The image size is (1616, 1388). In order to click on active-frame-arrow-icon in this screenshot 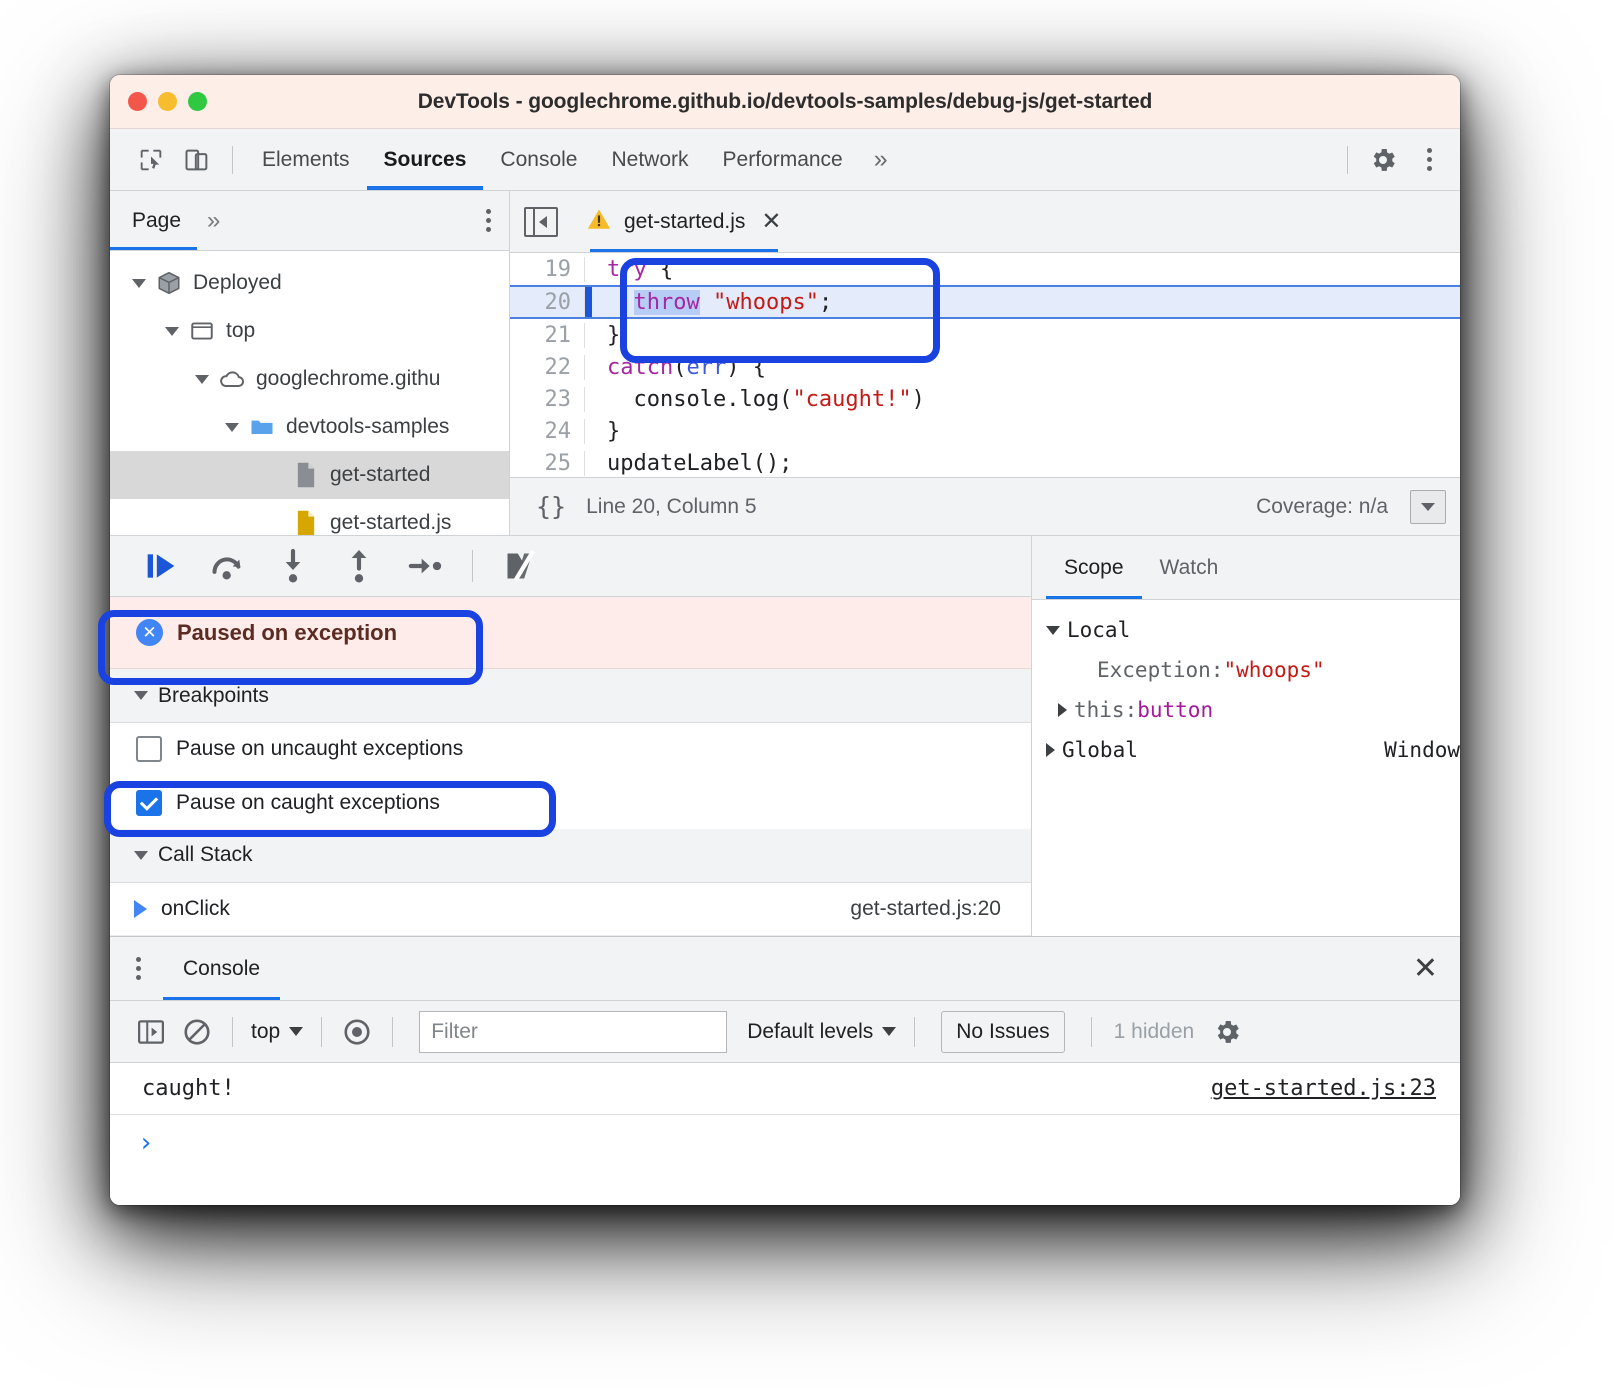, I will do `click(140, 908)`.